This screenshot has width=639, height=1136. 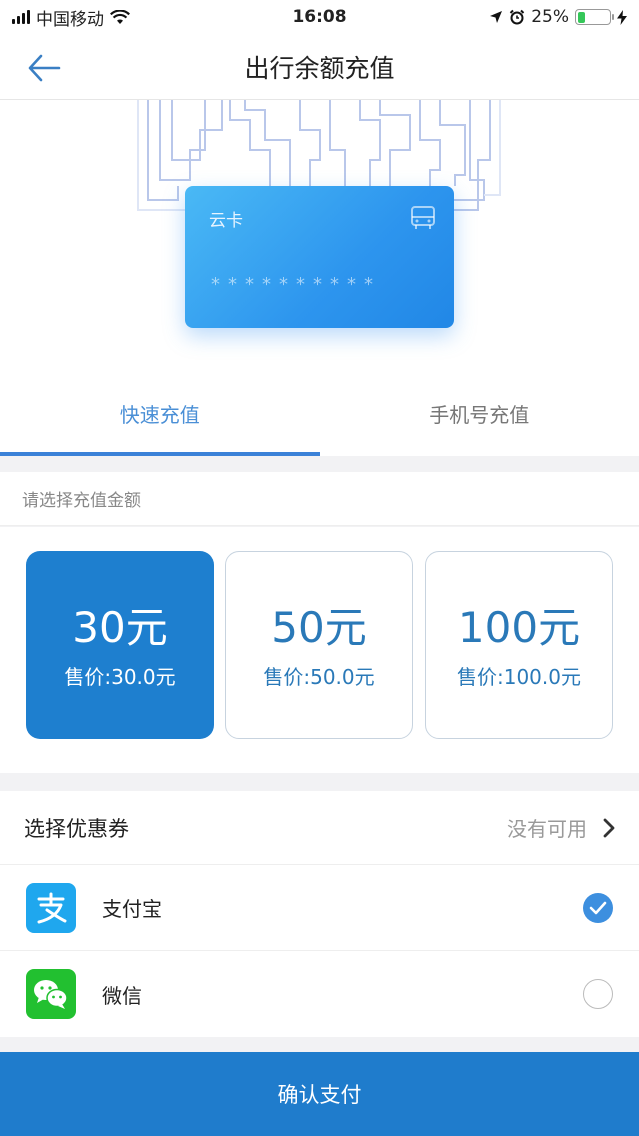 I want to click on payment-option-wechat: 微信, so click(x=319, y=994).